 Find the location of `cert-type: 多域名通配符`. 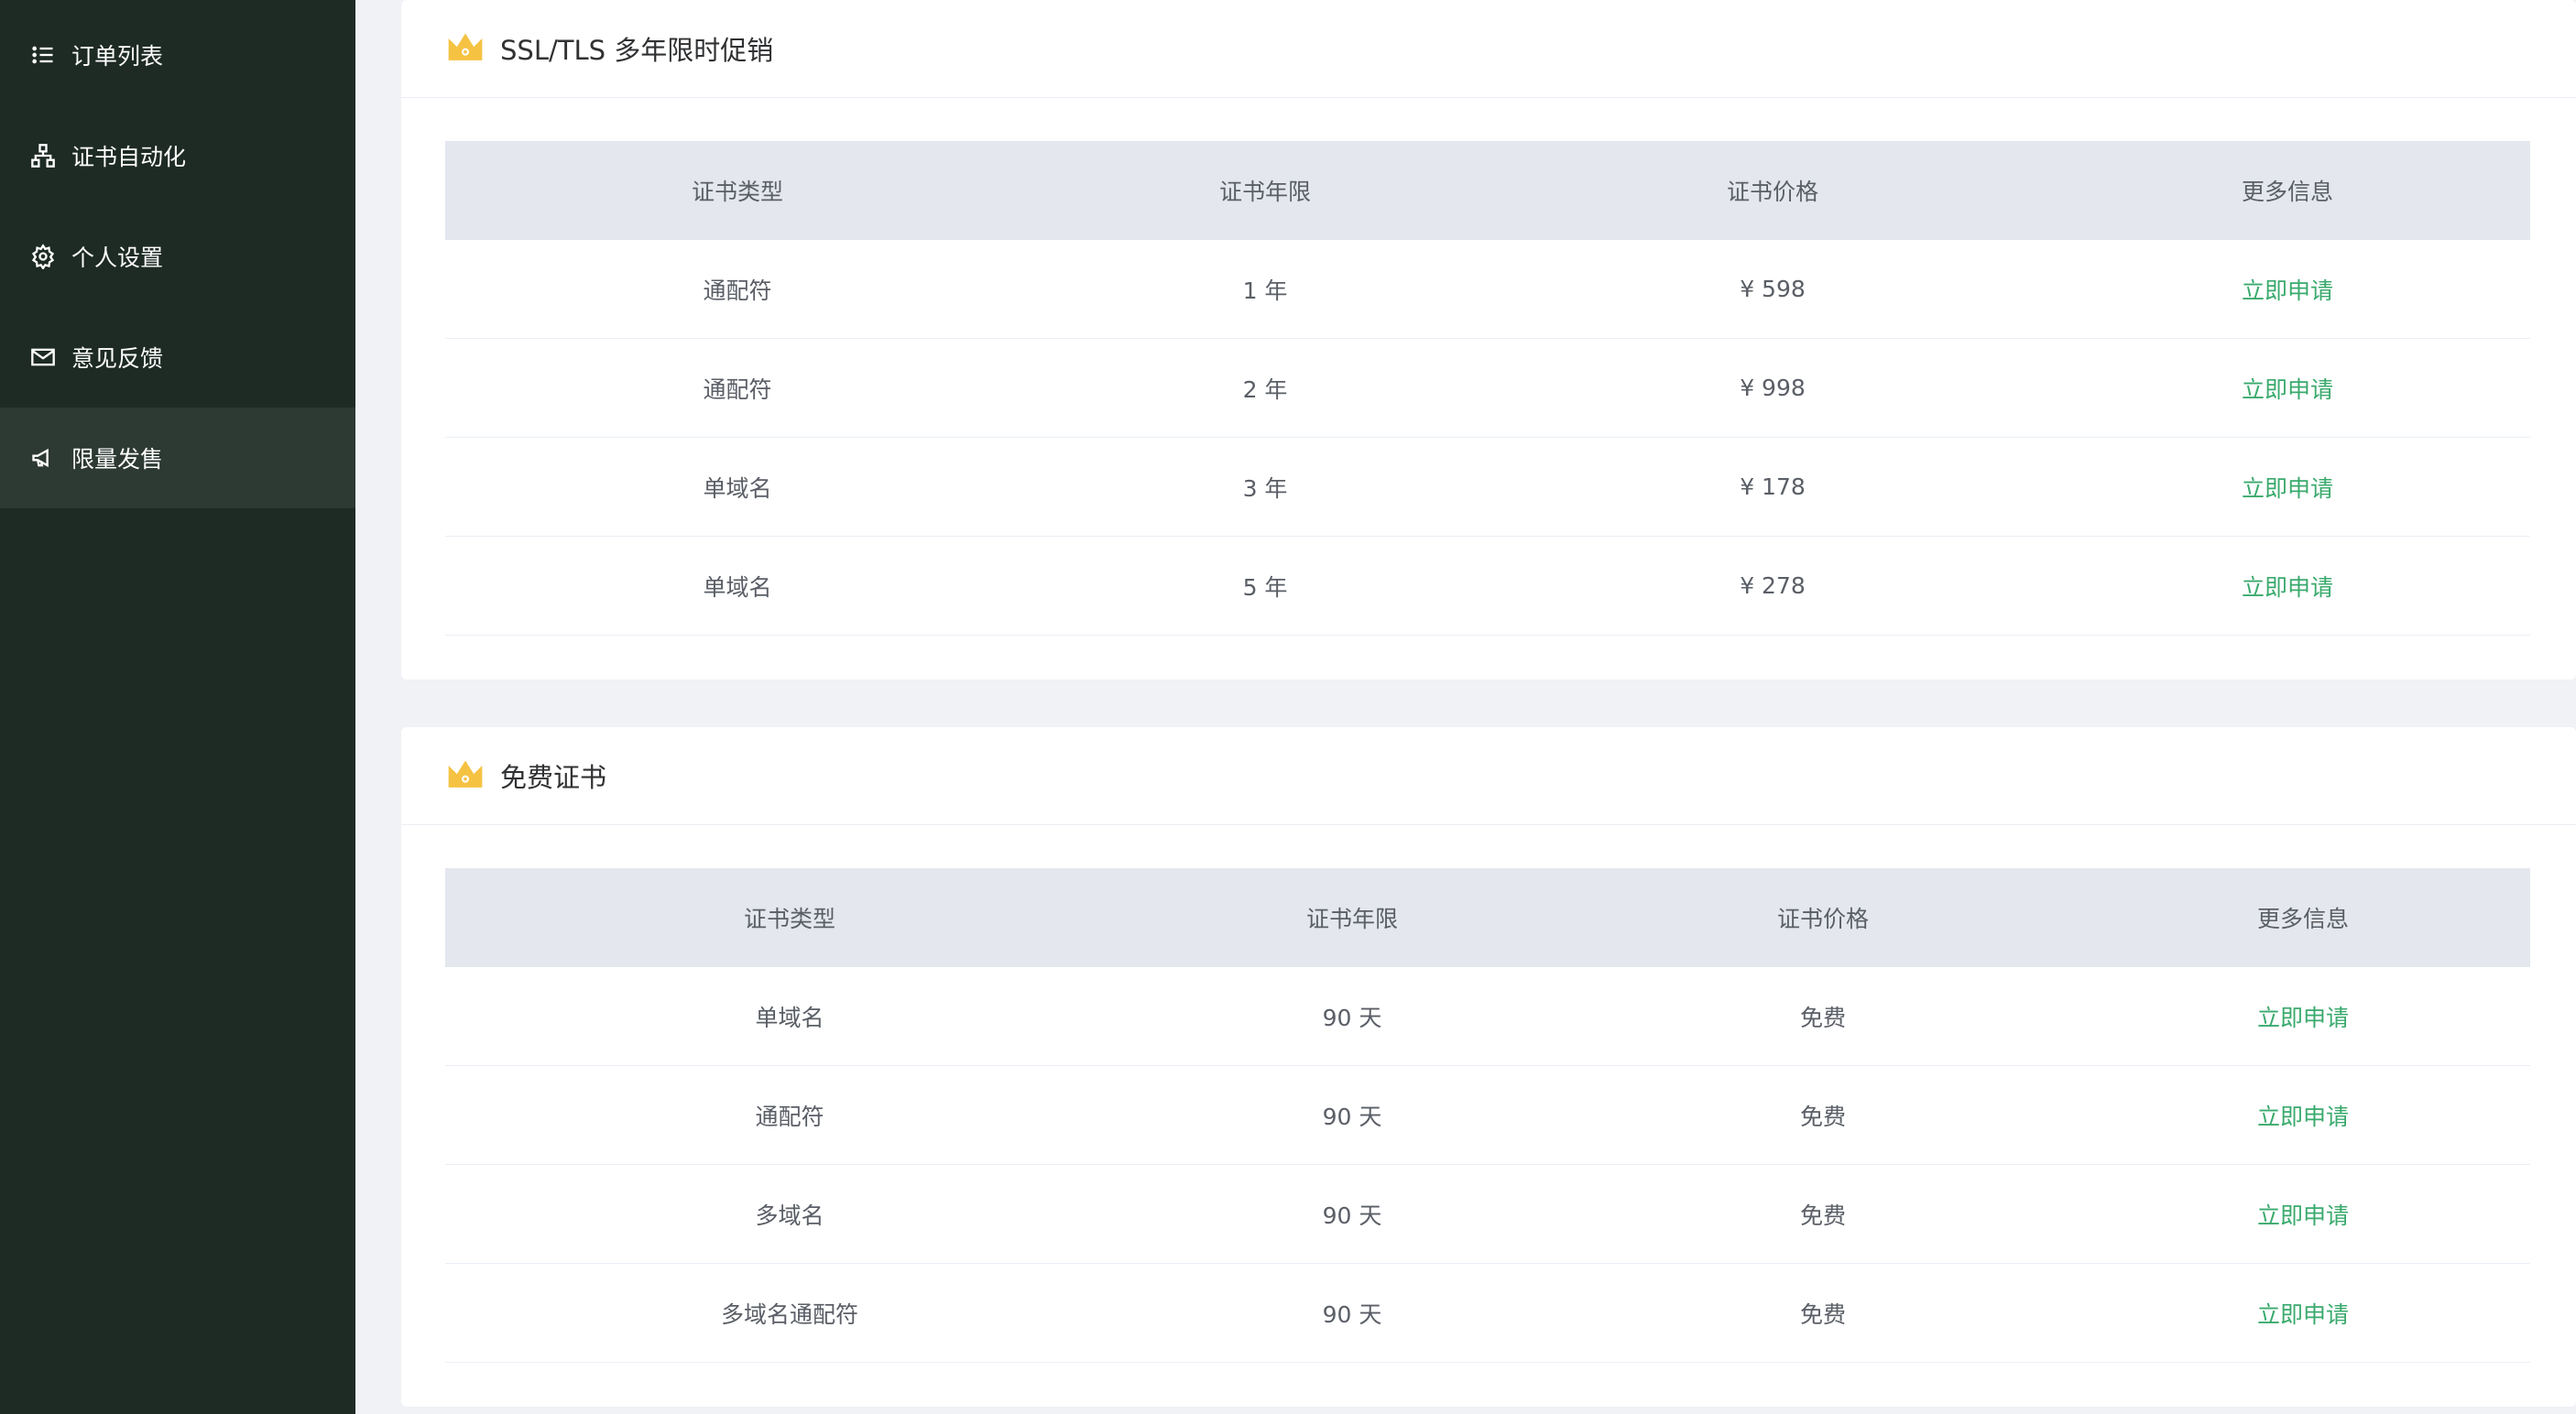

cert-type: 多域名通配符 is located at coordinates (789, 1314).